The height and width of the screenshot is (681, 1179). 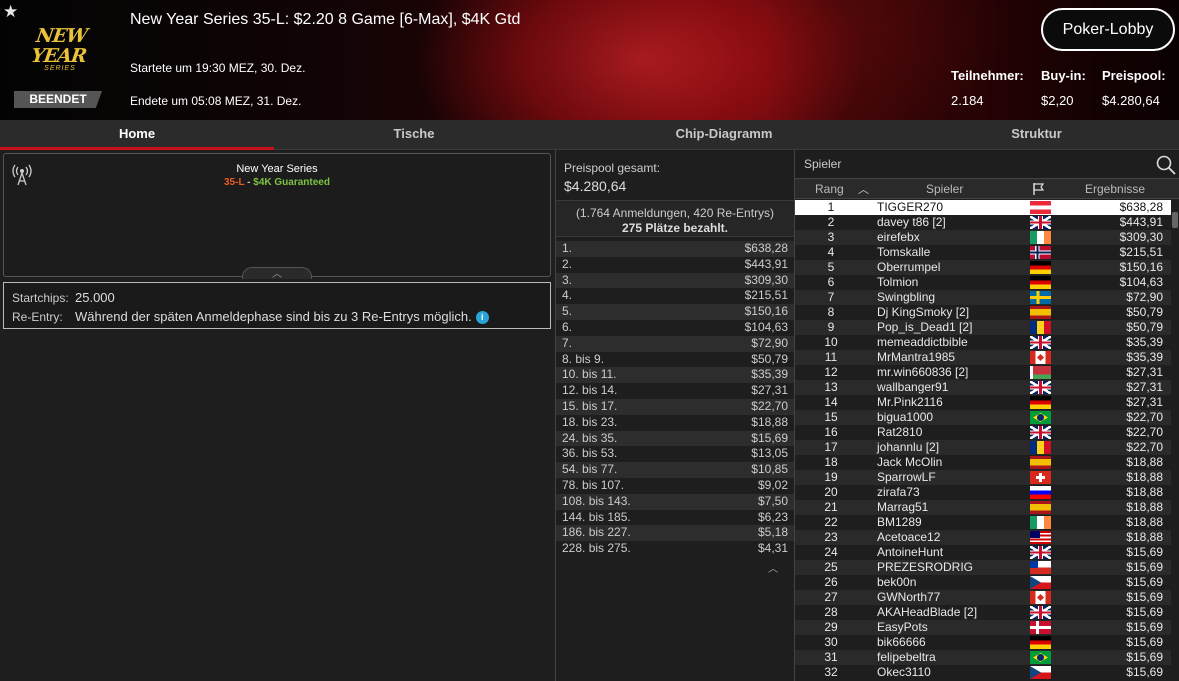 I want to click on player-row: 17 johannlu [2] $22,70, so click(x=983, y=447).